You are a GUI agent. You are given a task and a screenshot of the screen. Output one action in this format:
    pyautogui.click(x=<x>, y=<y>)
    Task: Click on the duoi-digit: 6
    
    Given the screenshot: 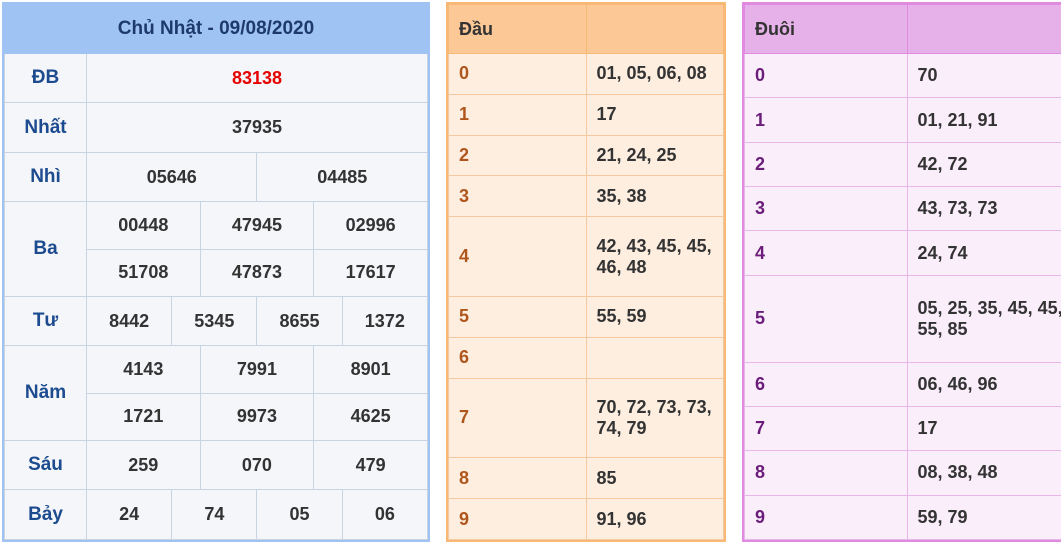 What is the action you would take?
    pyautogui.click(x=826, y=384)
    